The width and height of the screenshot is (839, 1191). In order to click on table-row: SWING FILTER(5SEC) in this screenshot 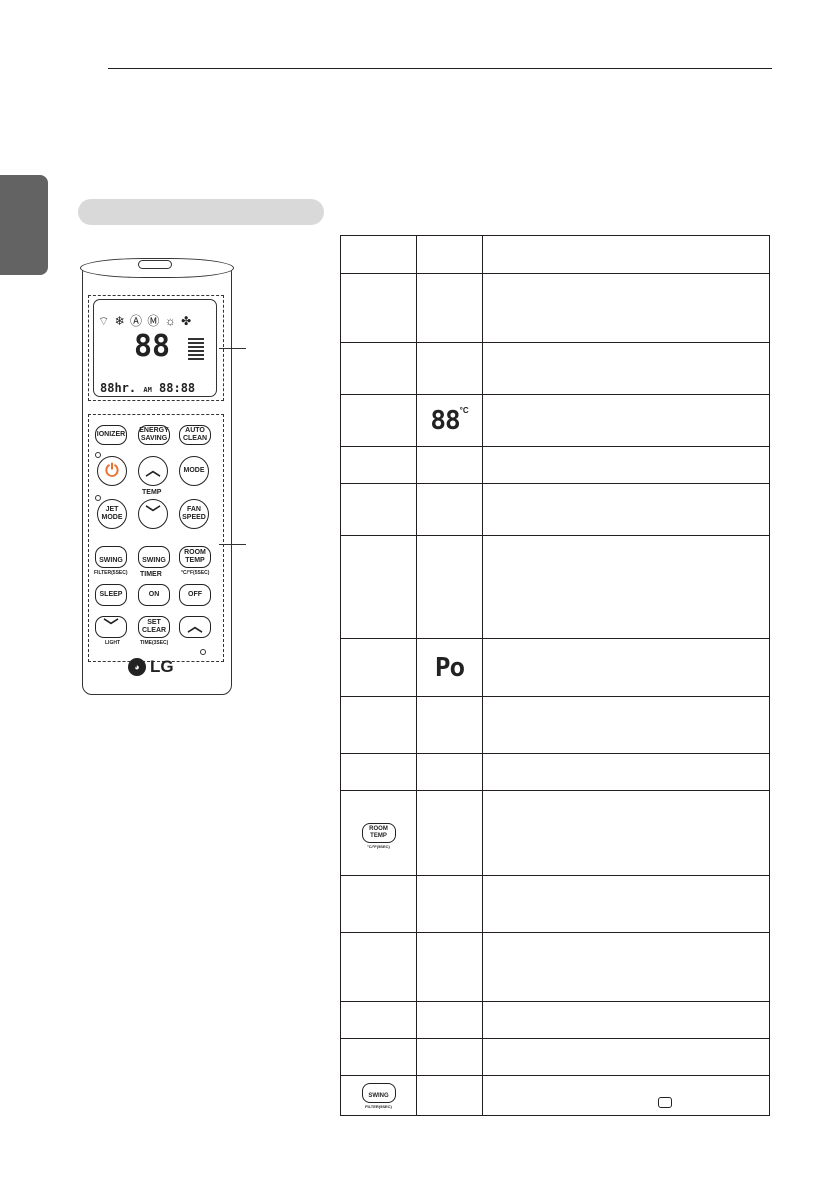, I will do `click(555, 1095)`.